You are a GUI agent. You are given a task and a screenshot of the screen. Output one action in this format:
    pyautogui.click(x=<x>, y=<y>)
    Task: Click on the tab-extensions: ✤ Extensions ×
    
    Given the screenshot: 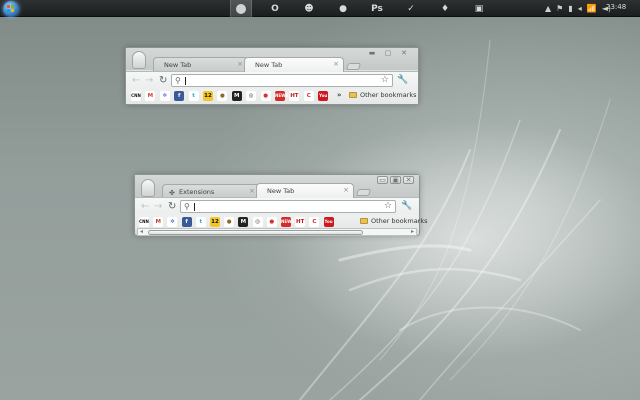 What is the action you would take?
    pyautogui.click(x=211, y=191)
    